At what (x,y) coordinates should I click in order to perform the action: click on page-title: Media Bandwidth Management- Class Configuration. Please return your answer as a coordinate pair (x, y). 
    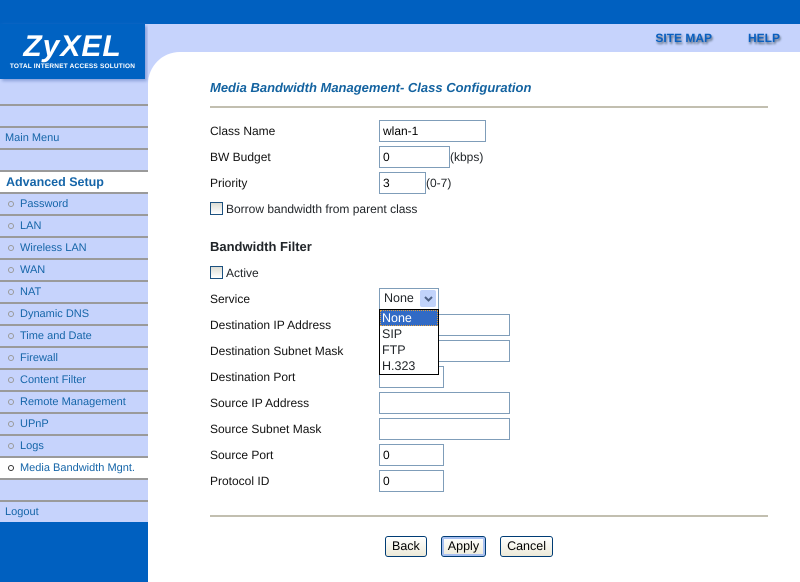
    Looking at the image, I should click on (371, 88).